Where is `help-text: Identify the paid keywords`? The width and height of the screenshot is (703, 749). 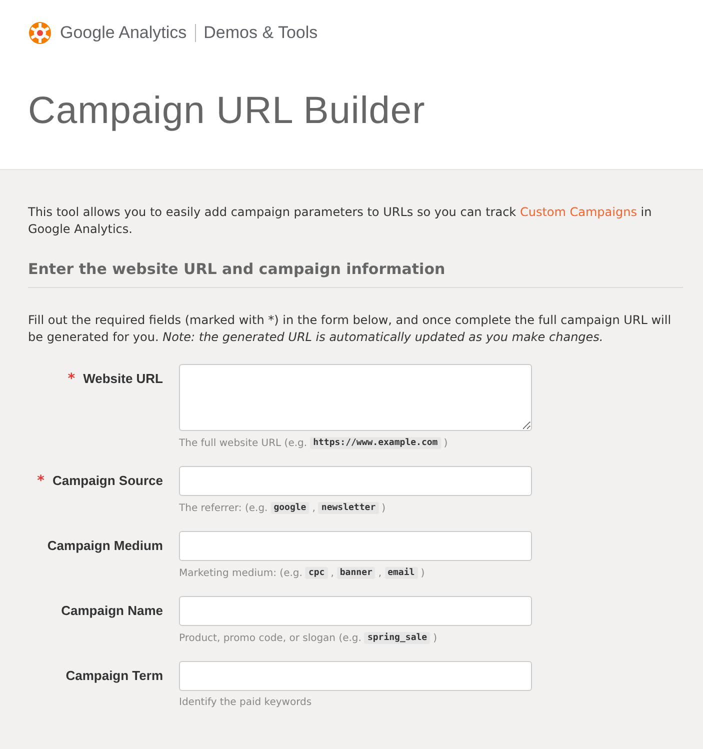
help-text: Identify the paid keywords is located at coordinates (245, 702).